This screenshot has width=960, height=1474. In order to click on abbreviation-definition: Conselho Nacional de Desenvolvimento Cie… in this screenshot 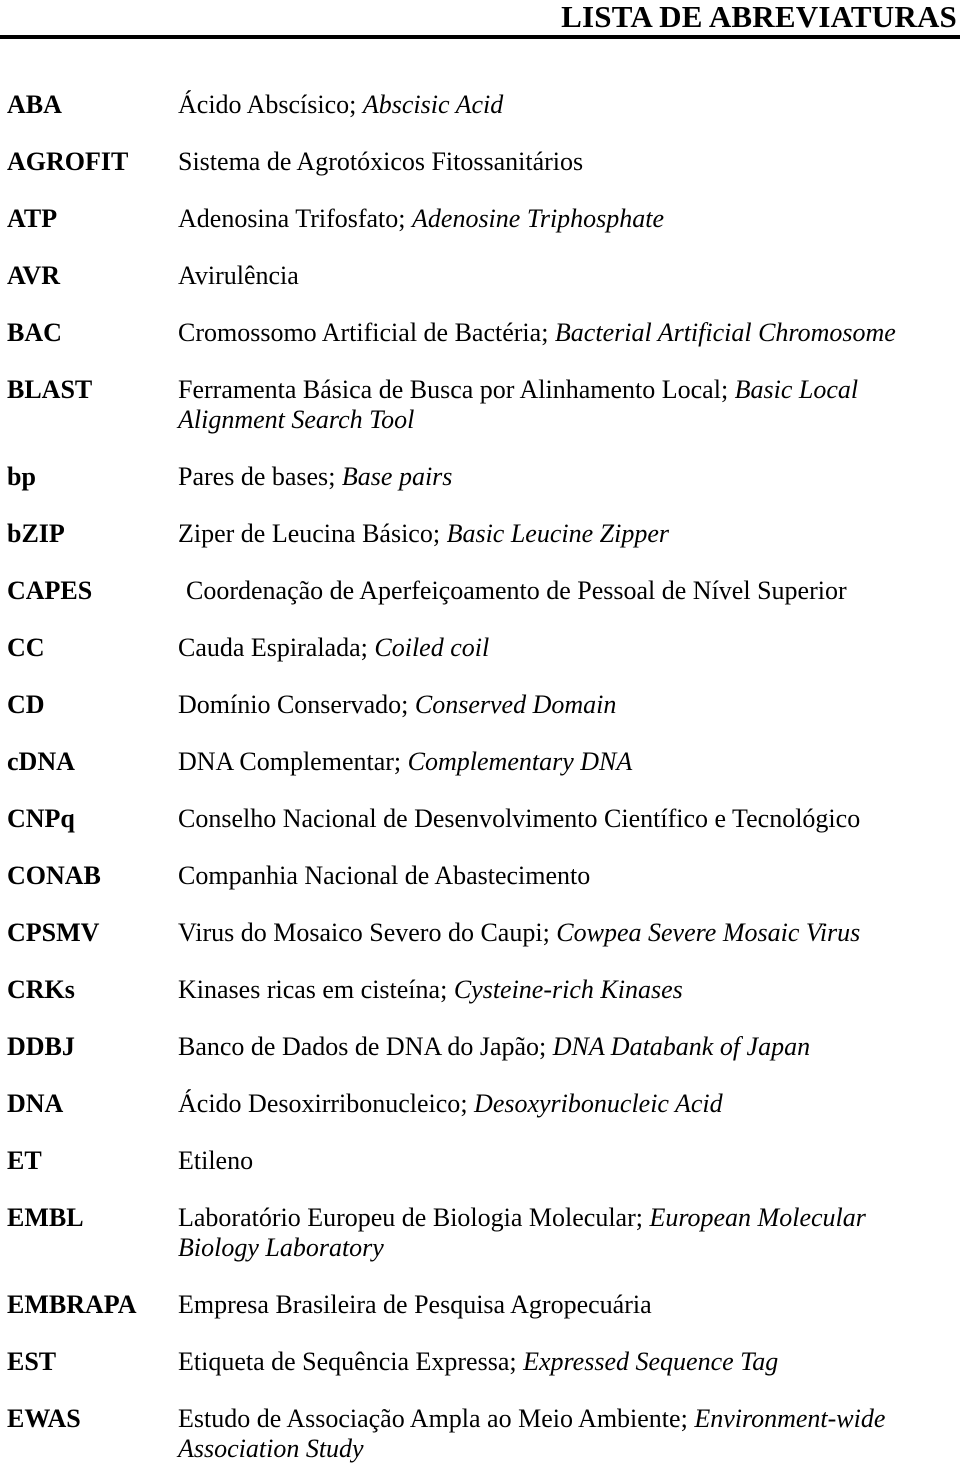, I will do `click(563, 819)`.